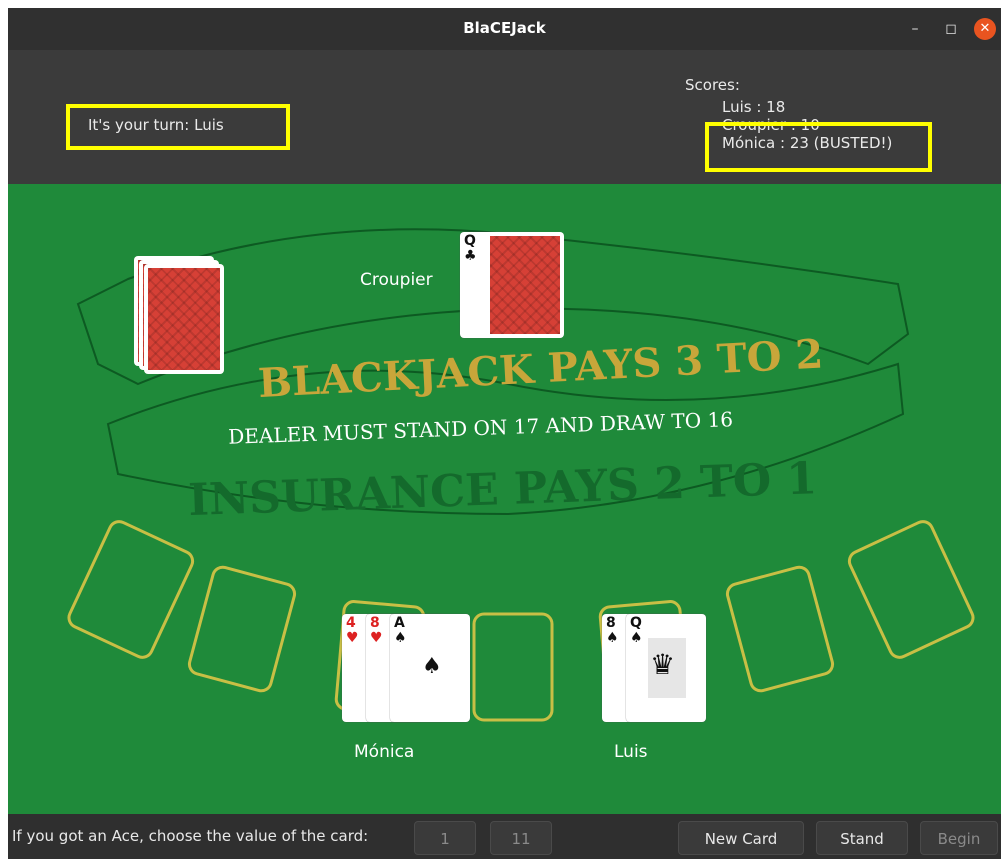  What do you see at coordinates (139, 125) in the screenshot?
I see `turn-prefix: It's your turn:` at bounding box center [139, 125].